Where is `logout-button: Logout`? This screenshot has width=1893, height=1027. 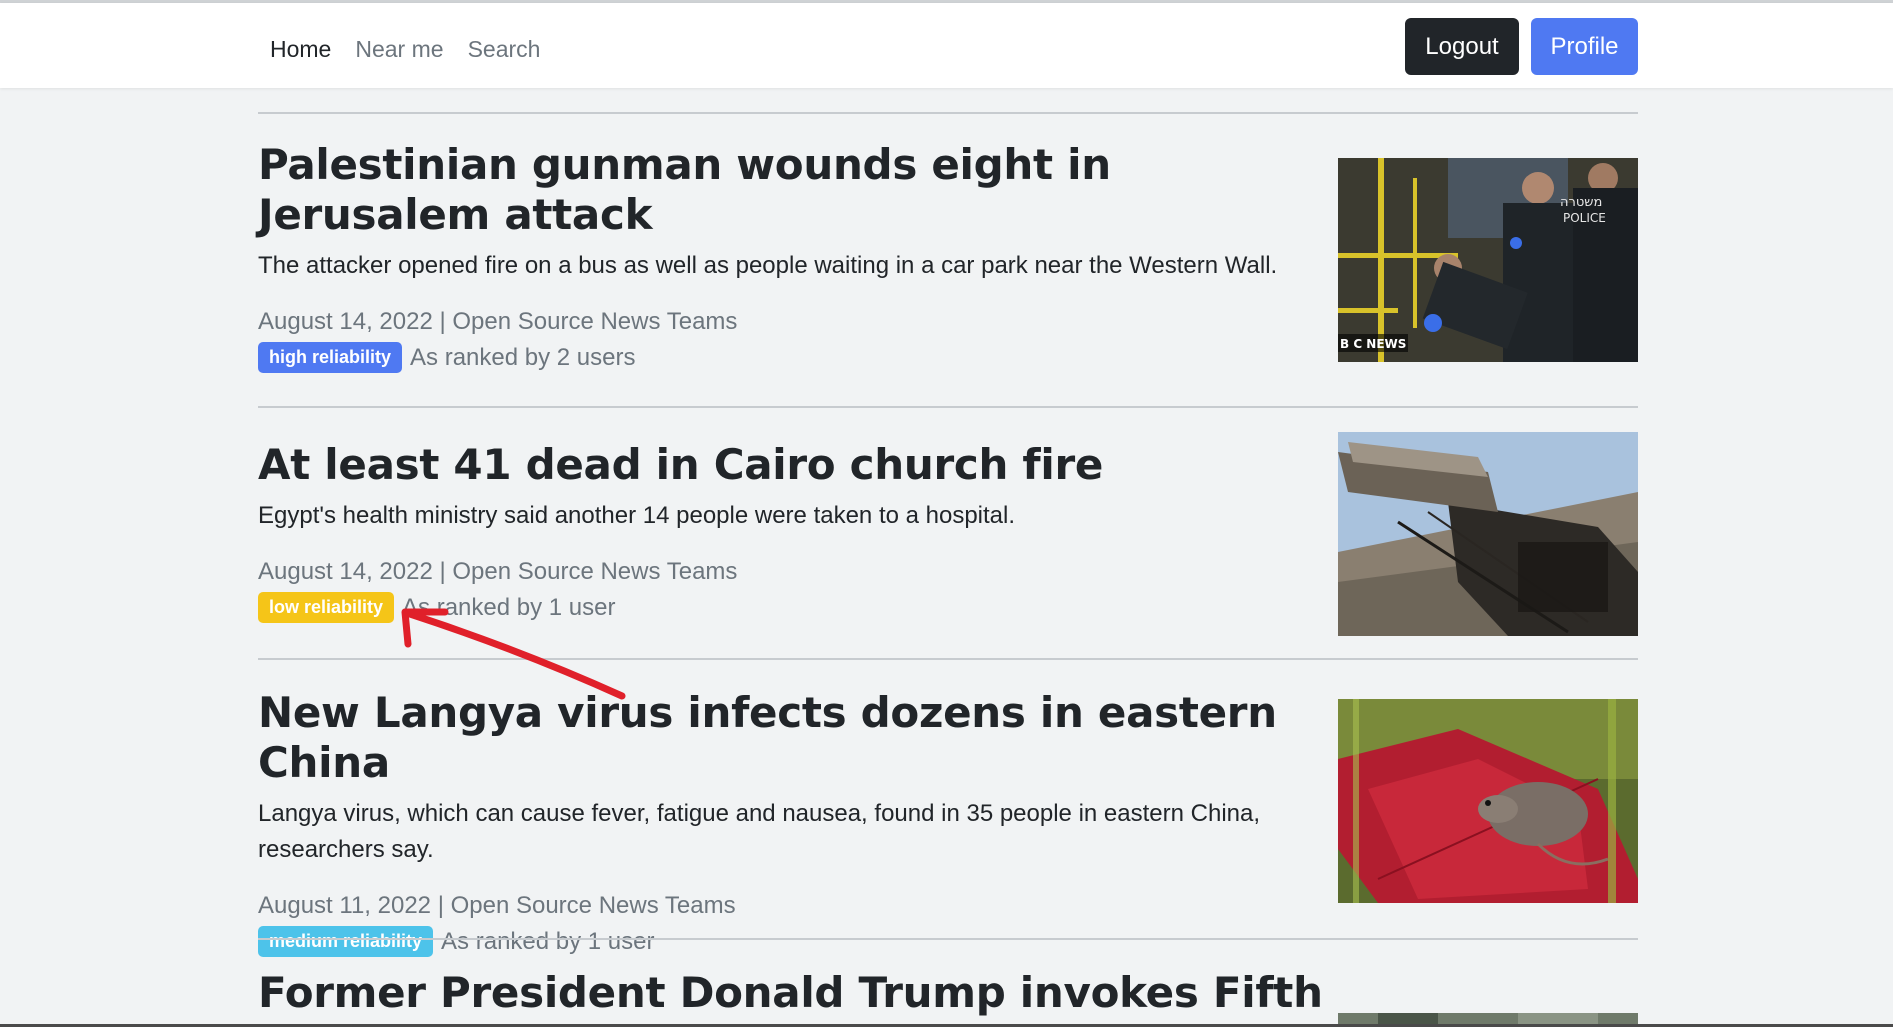 logout-button: Logout is located at coordinates (1462, 46).